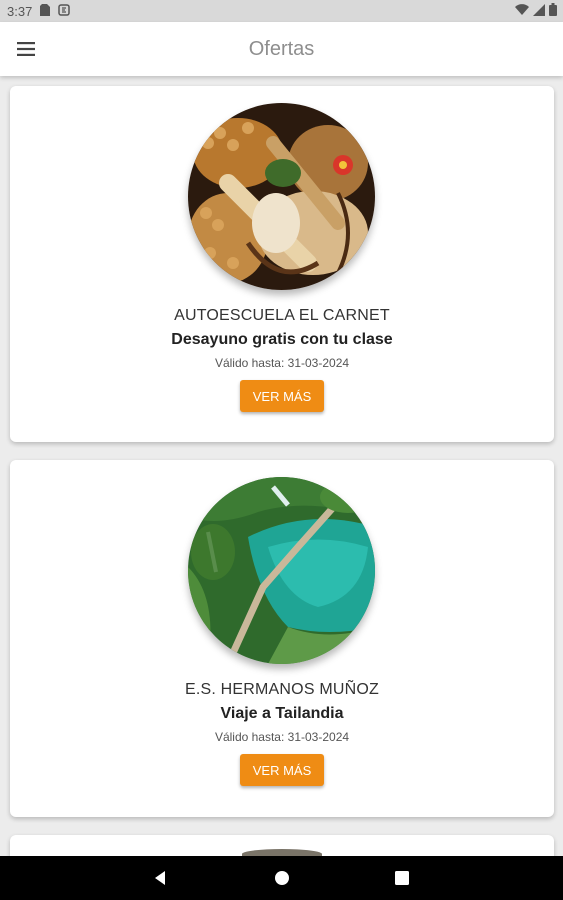  Describe the element at coordinates (402, 878) in the screenshot. I see `recents-icon` at that location.